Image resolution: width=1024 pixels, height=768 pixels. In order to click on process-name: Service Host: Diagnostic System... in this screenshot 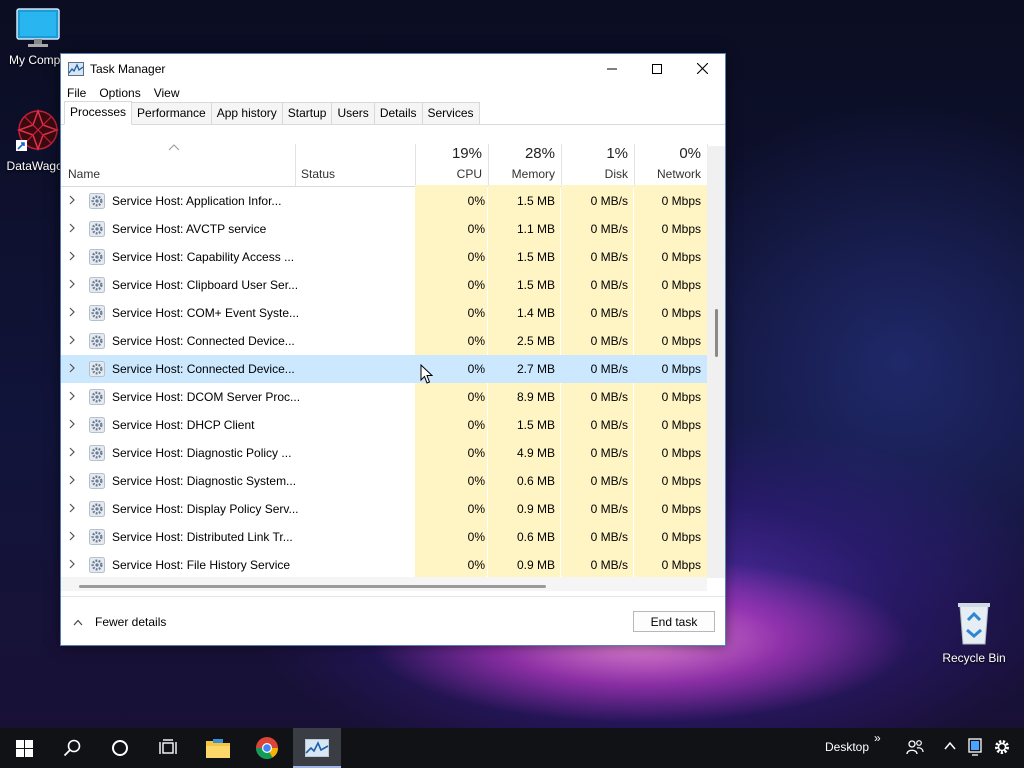, I will do `click(204, 481)`.